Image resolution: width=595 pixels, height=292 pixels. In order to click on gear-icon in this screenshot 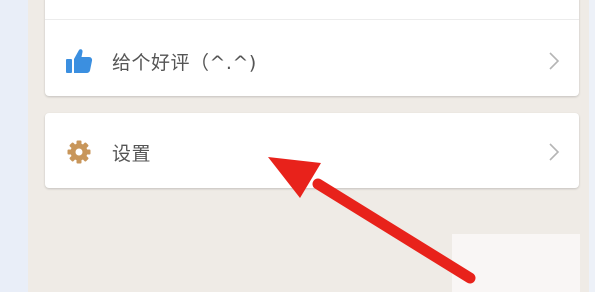, I will do `click(79, 152)`.